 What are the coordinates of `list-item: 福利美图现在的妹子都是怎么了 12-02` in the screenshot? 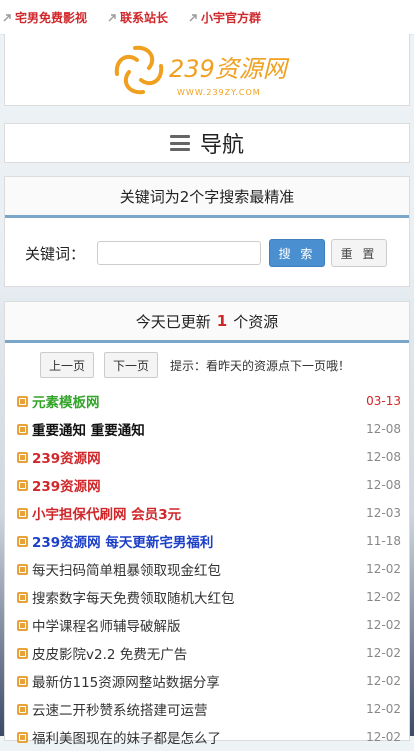 It's located at (209, 737).